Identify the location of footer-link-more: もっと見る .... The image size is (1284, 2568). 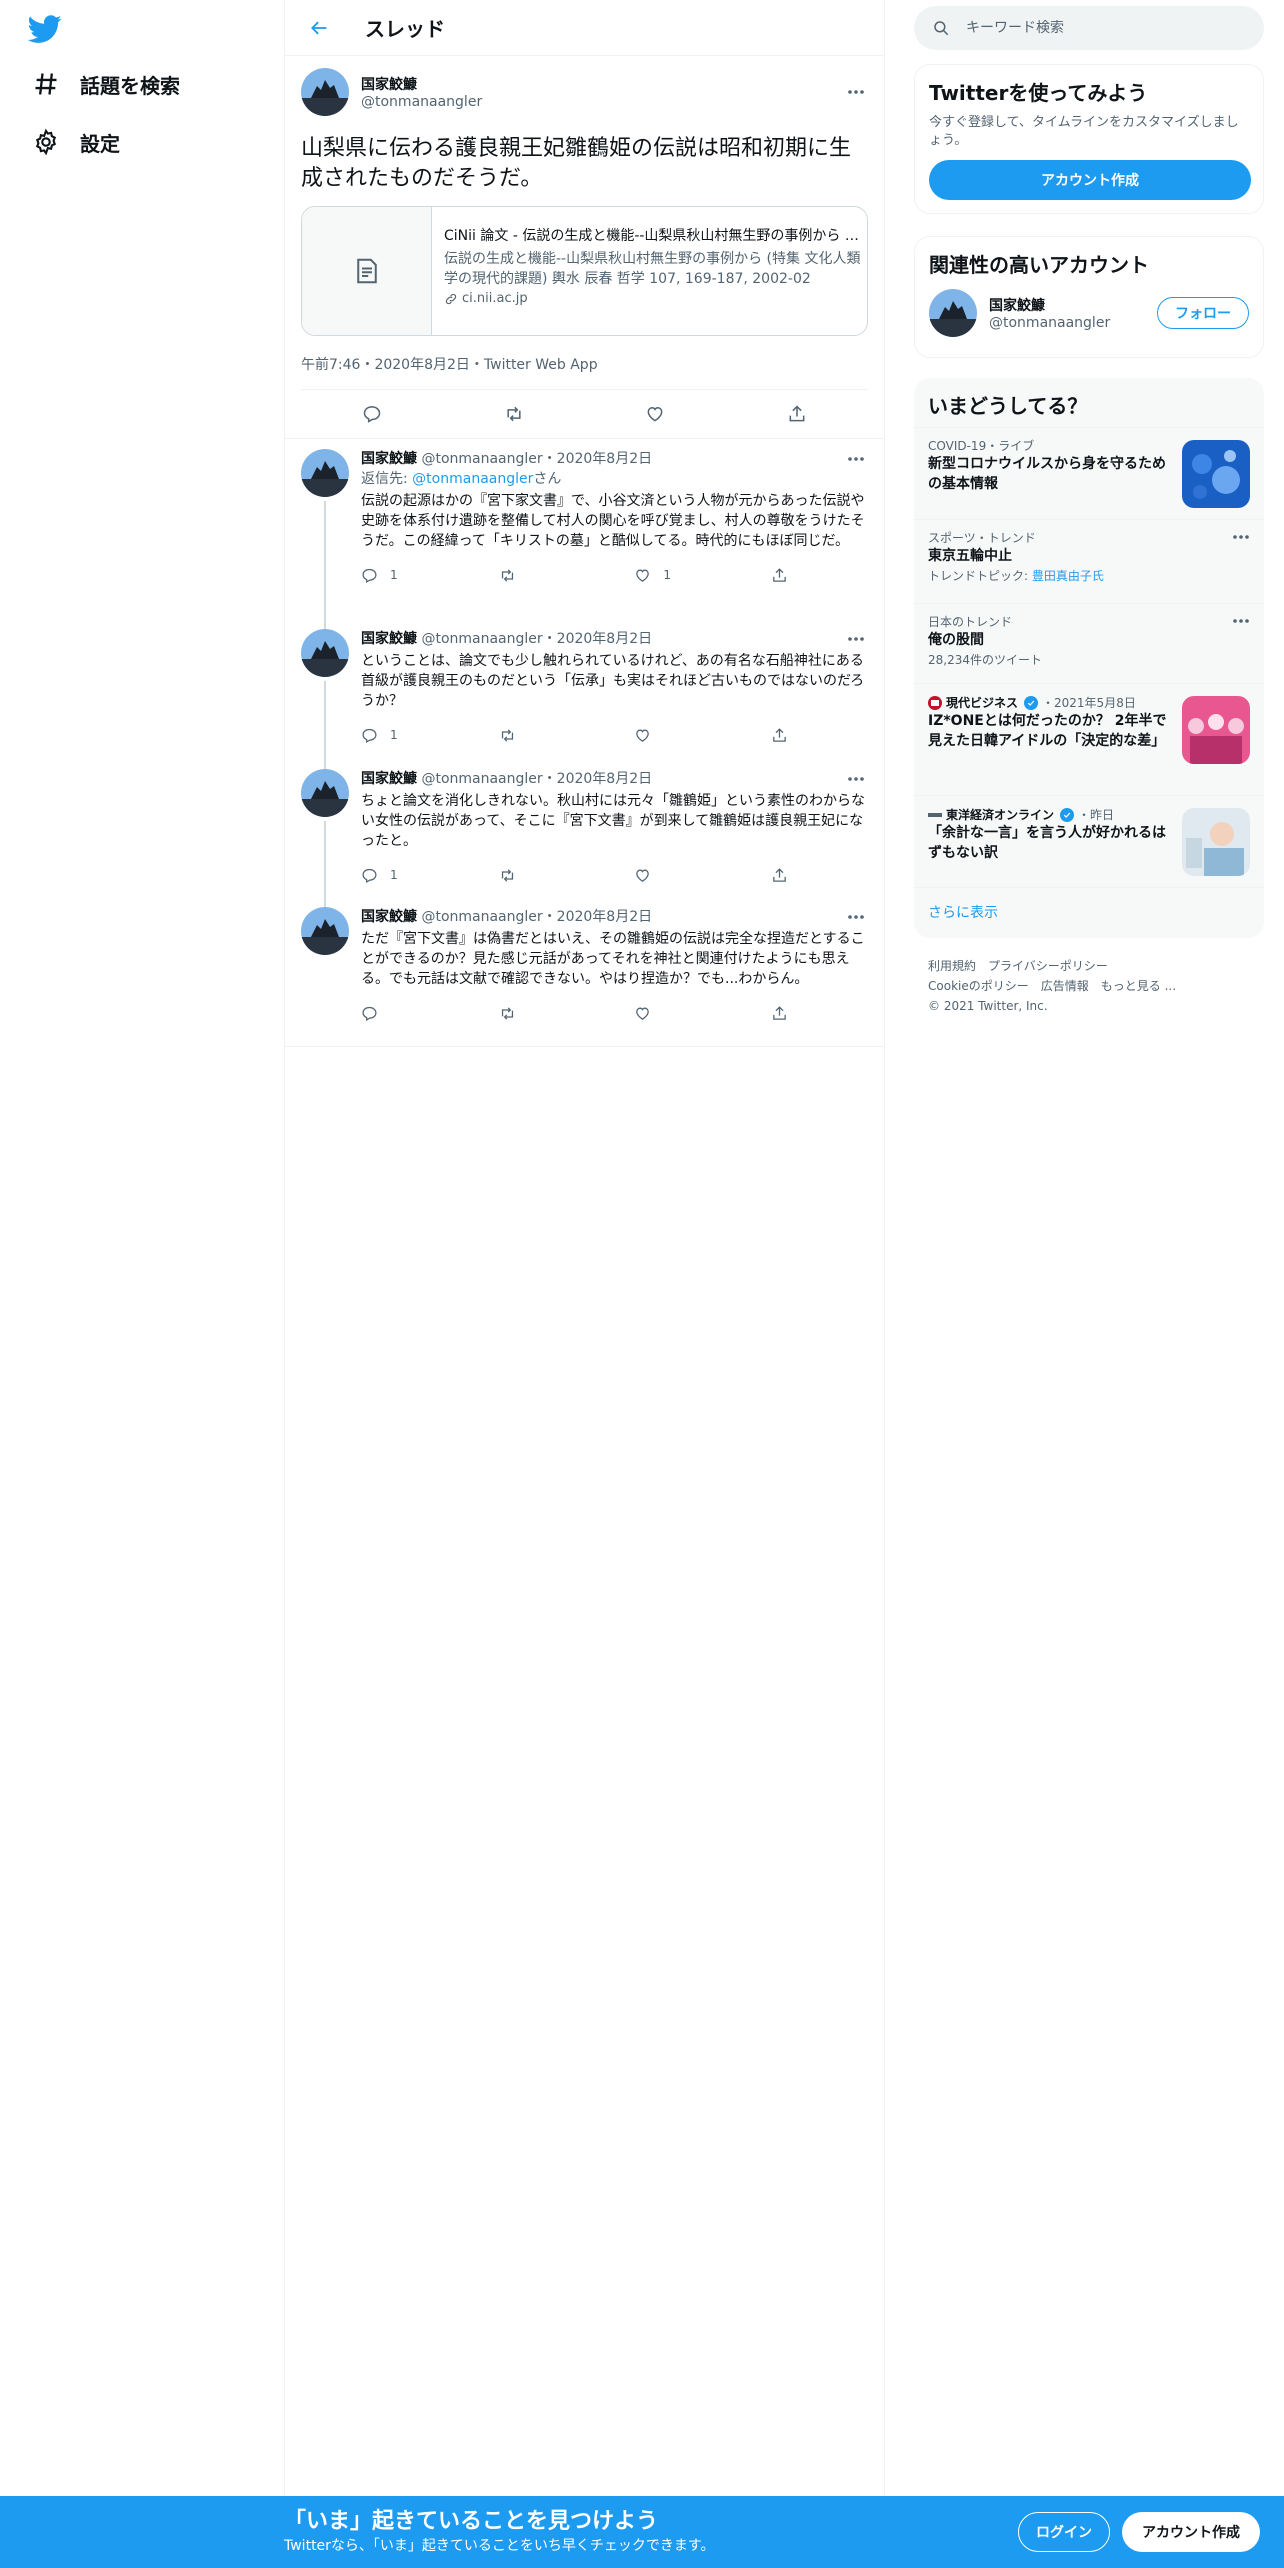
(1138, 986).